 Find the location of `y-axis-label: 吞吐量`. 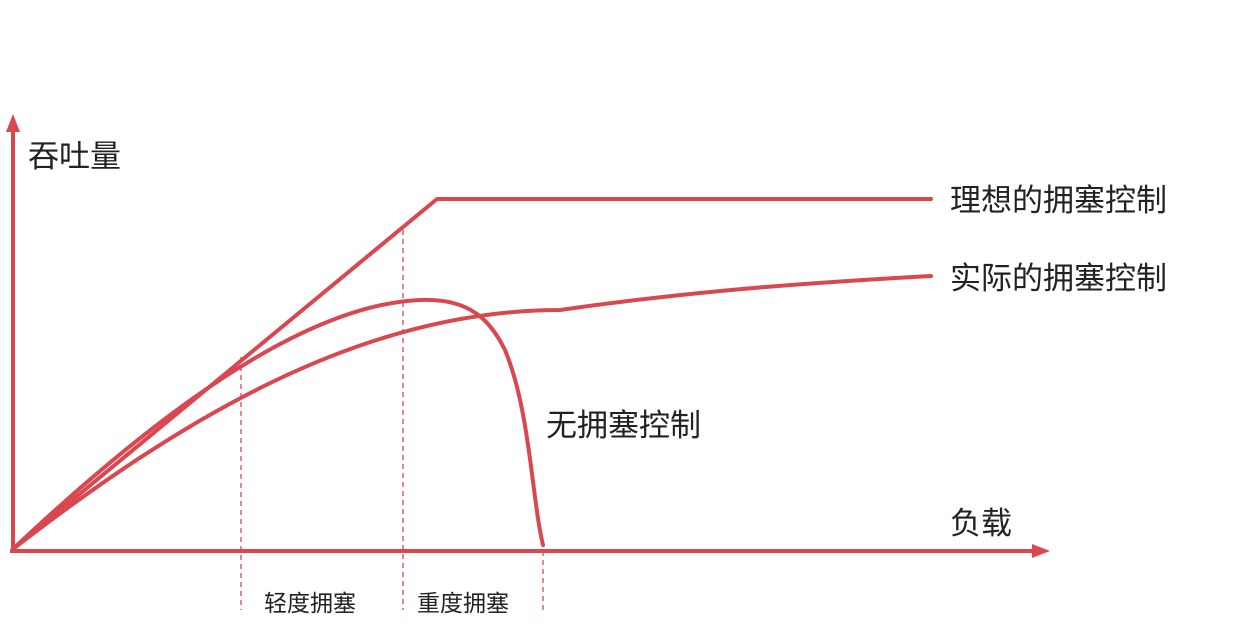

y-axis-label: 吞吐量 is located at coordinates (74, 157).